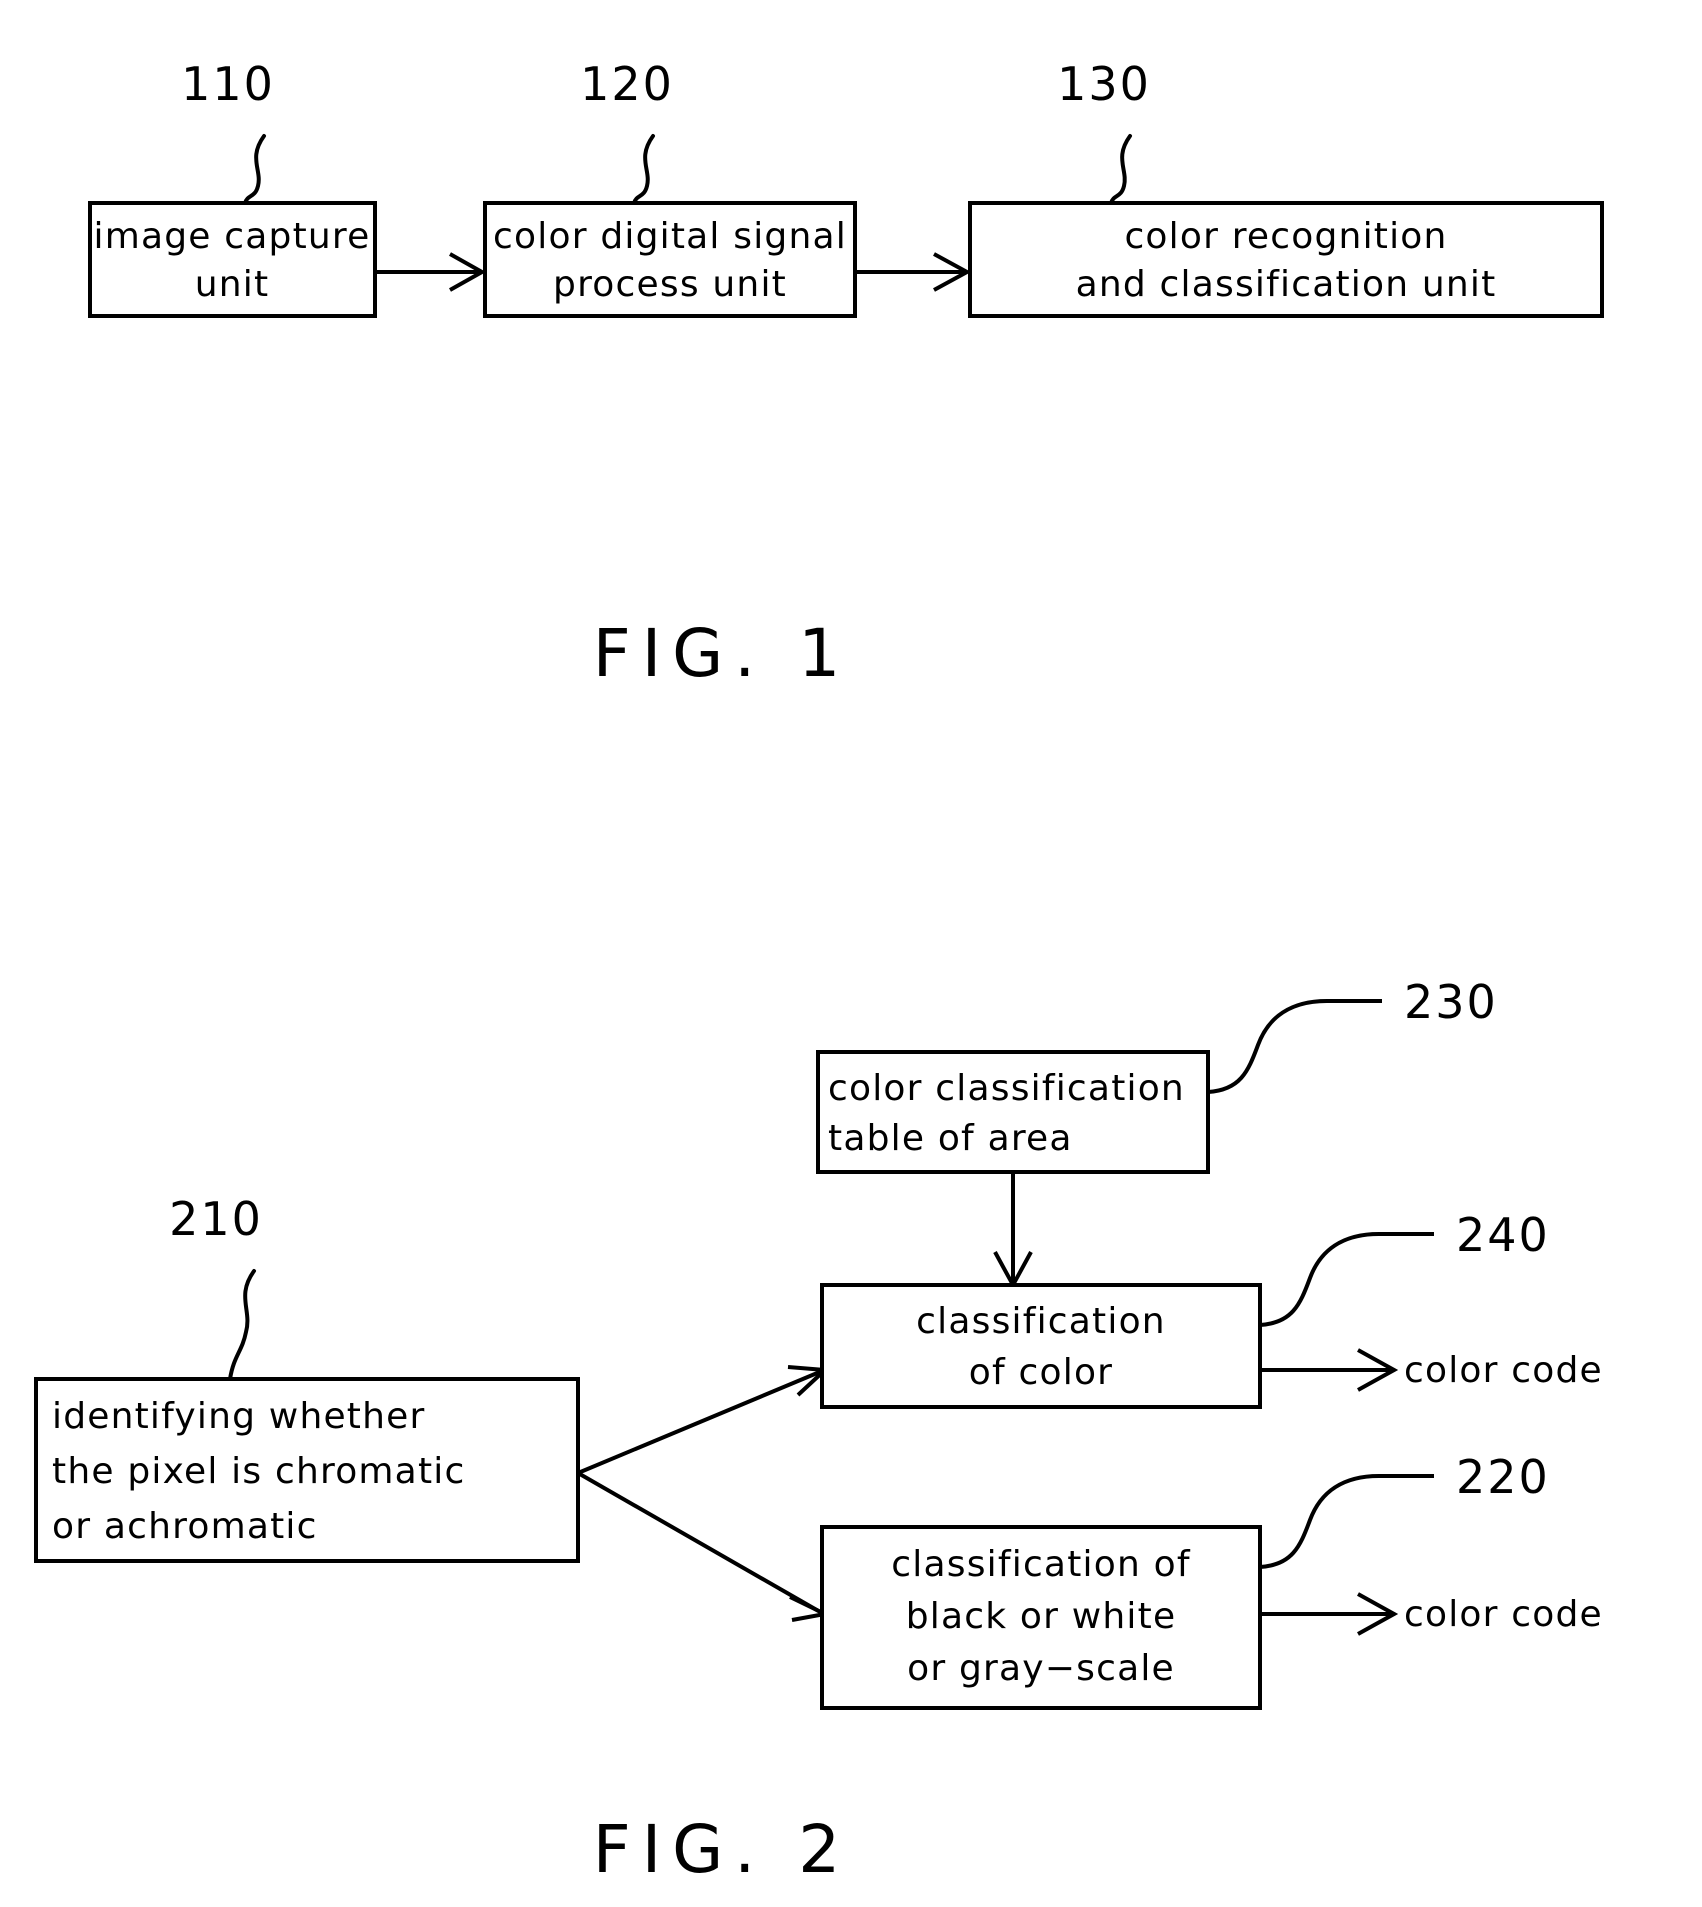 The image size is (1702, 1907). What do you see at coordinates (232, 236) in the screenshot?
I see `box-110-line1: image capture` at bounding box center [232, 236].